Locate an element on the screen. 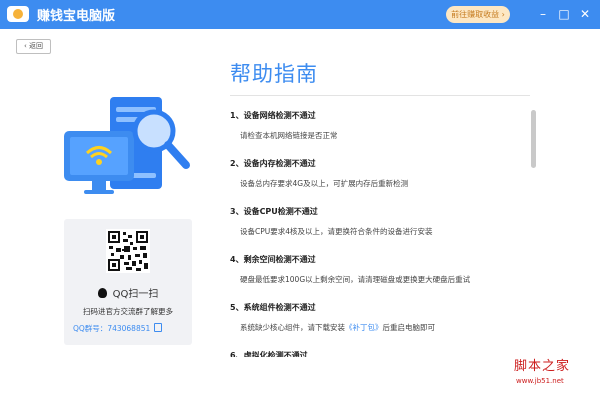  faq-answer-text: 系统缺少核心组件，请下载安装 is located at coordinates (292, 327).